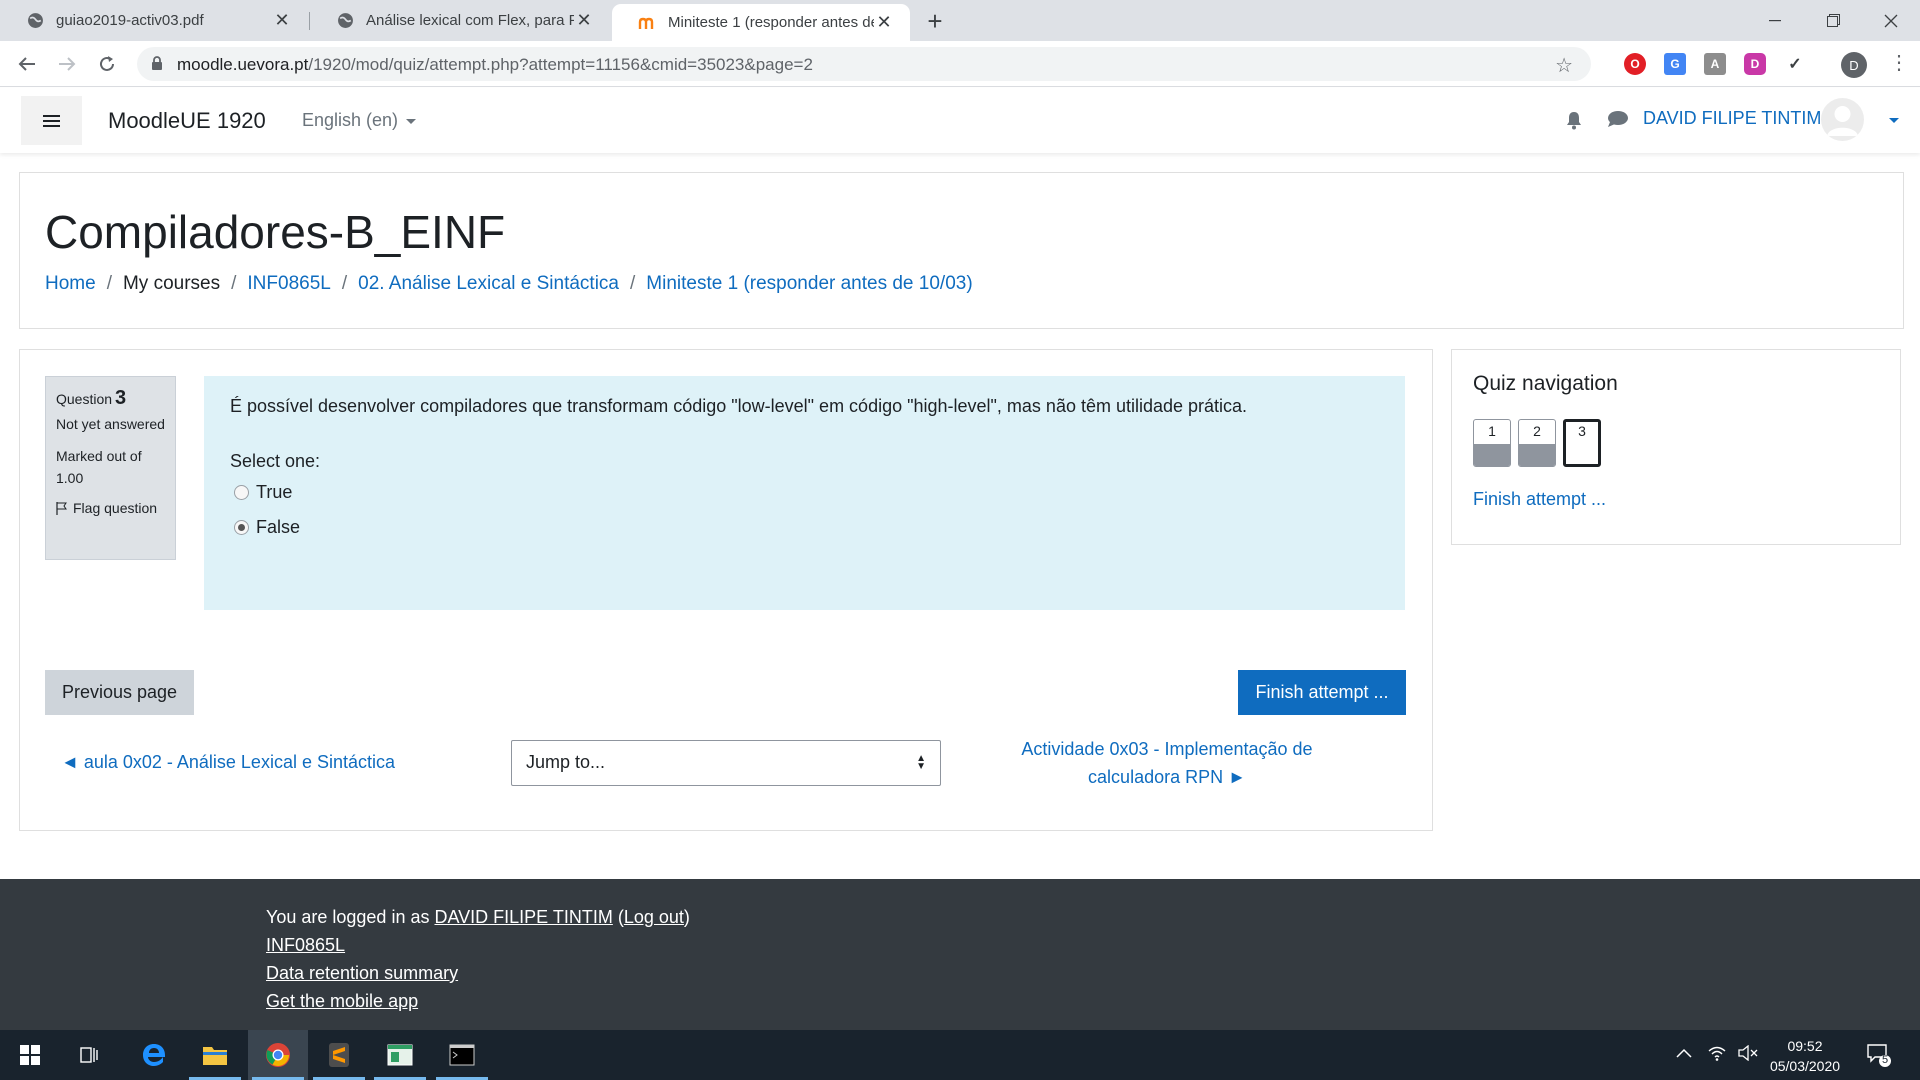 The width and height of the screenshot is (1920, 1080). Describe the element at coordinates (157, 66) in the screenshot. I see `lock-icon` at that location.